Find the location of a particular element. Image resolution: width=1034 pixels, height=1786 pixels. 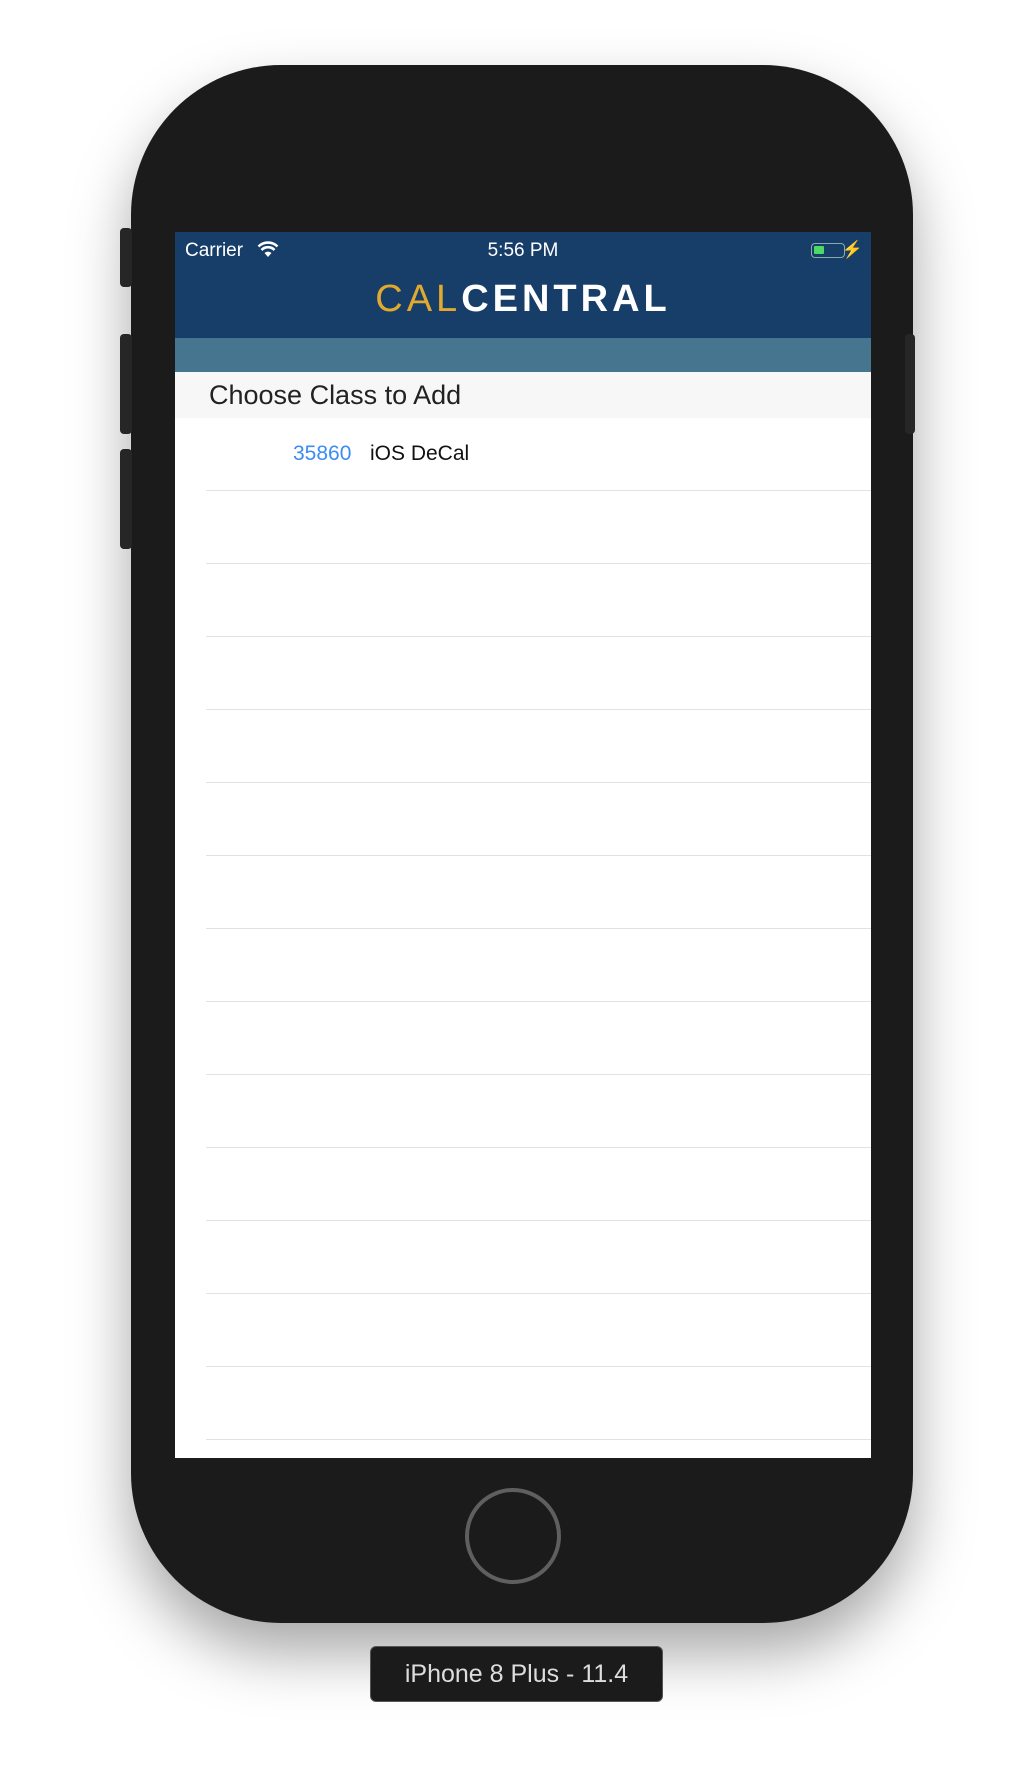

status-bar: Carrier 5:56 PM ⚡ is located at coordinates (523, 252).